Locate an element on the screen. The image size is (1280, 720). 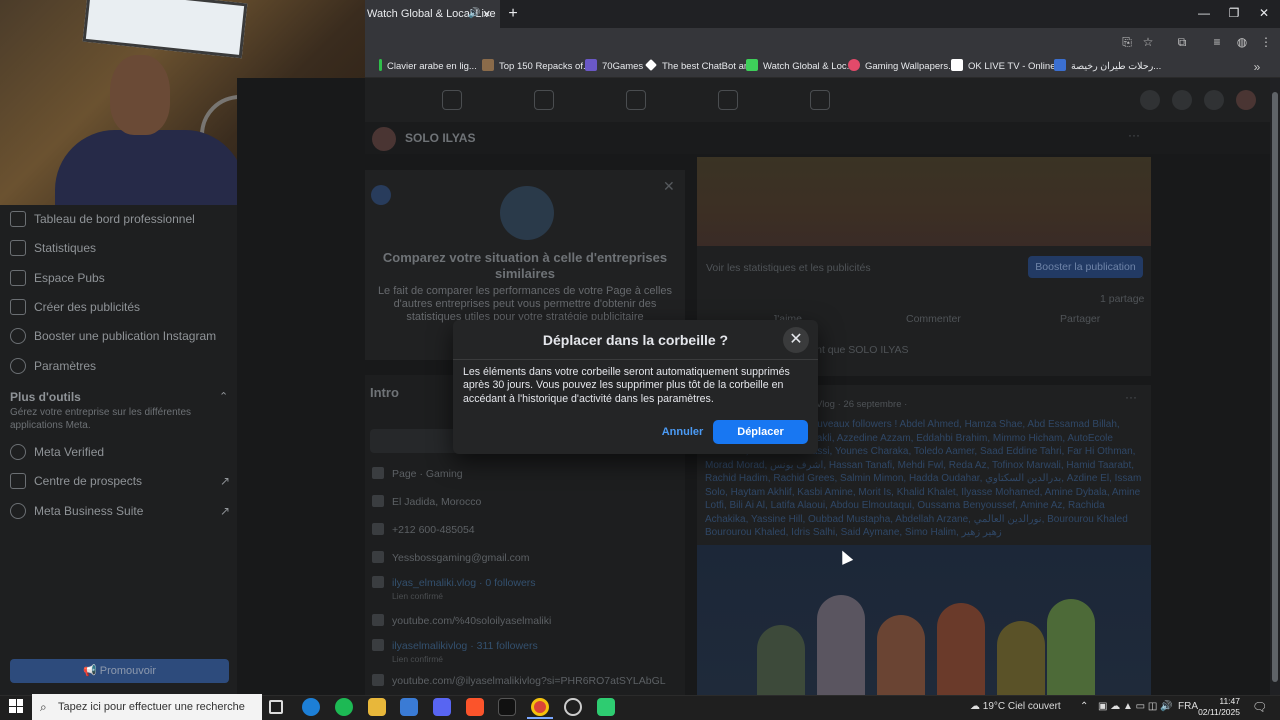
language-indicator: FRA is located at coordinates (1188, 707).